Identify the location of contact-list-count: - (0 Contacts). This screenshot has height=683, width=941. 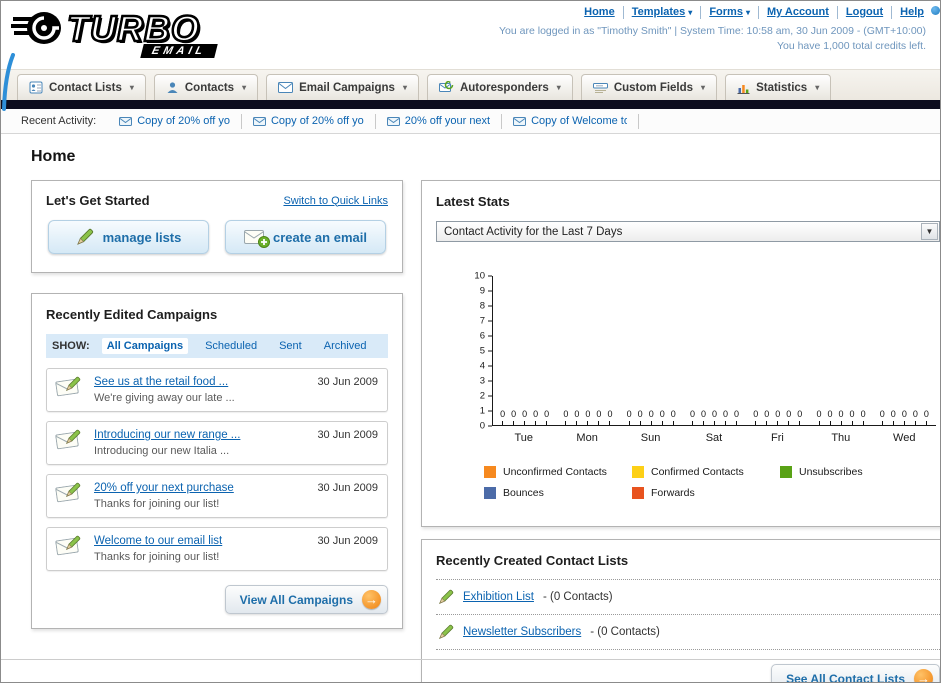
(625, 632).